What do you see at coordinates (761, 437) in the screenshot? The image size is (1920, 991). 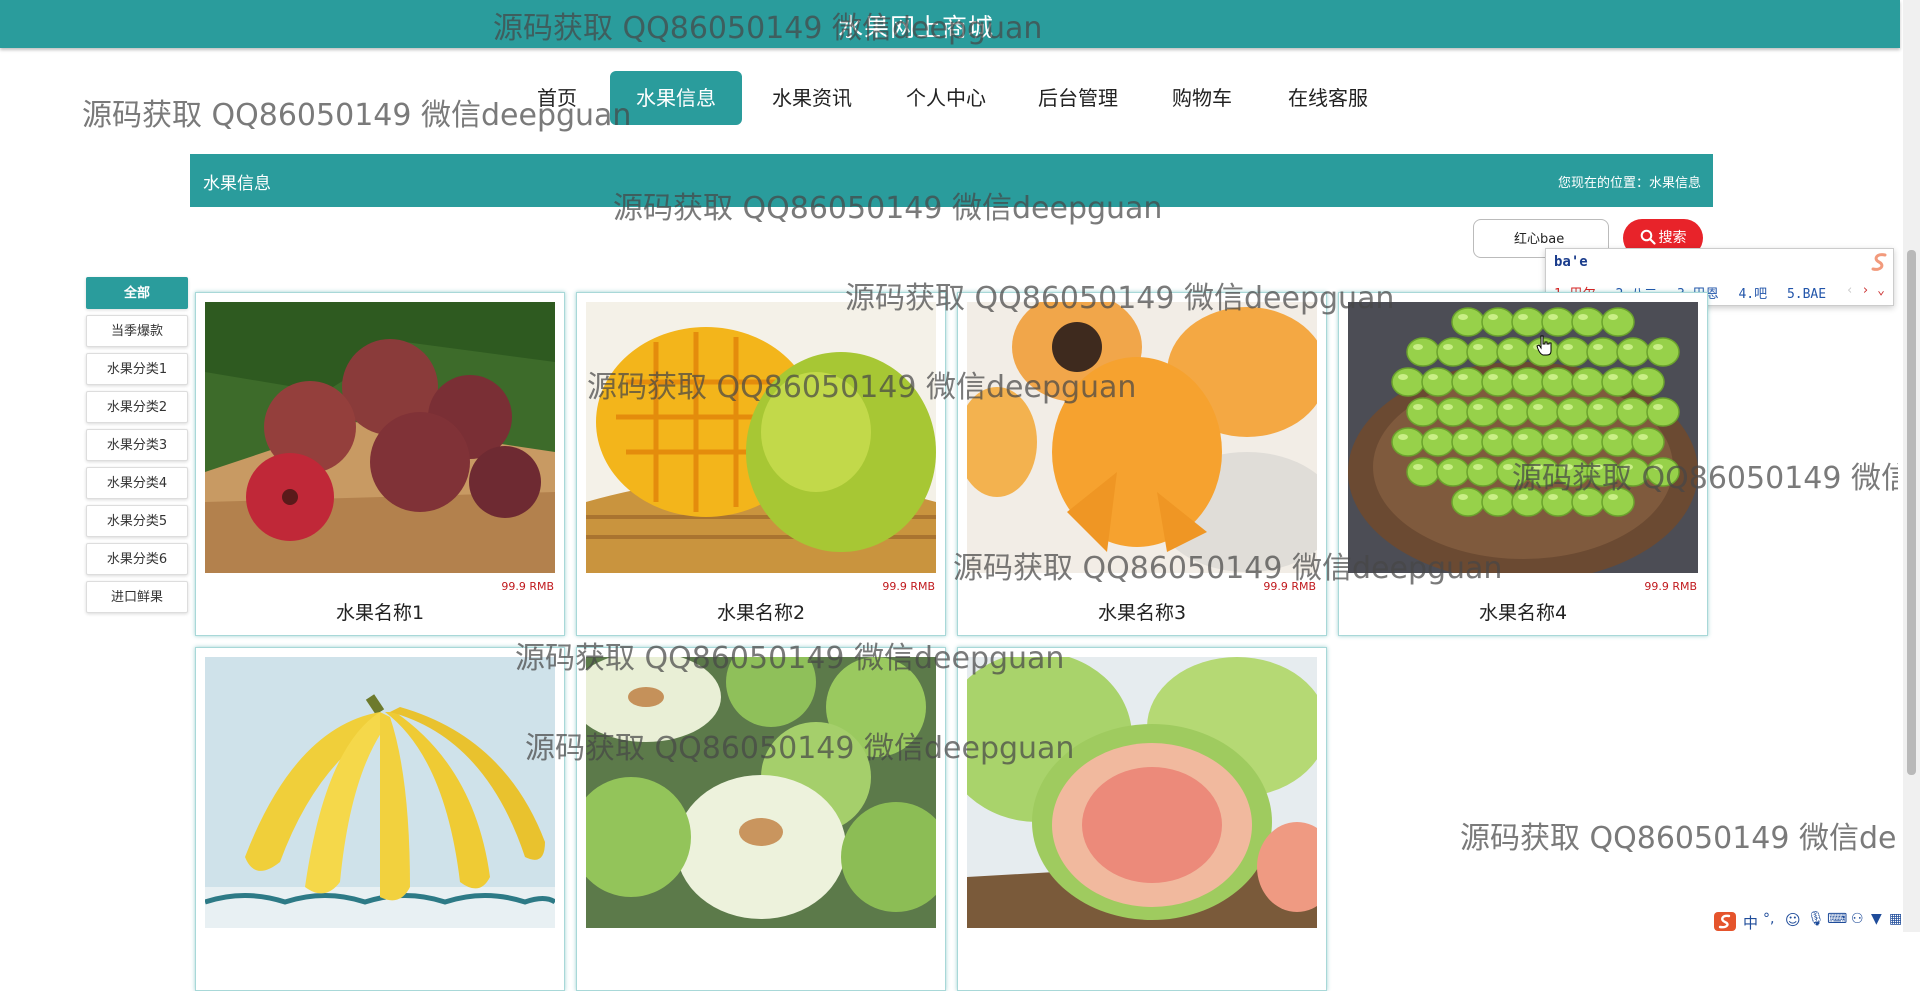 I see `product-image-mango` at bounding box center [761, 437].